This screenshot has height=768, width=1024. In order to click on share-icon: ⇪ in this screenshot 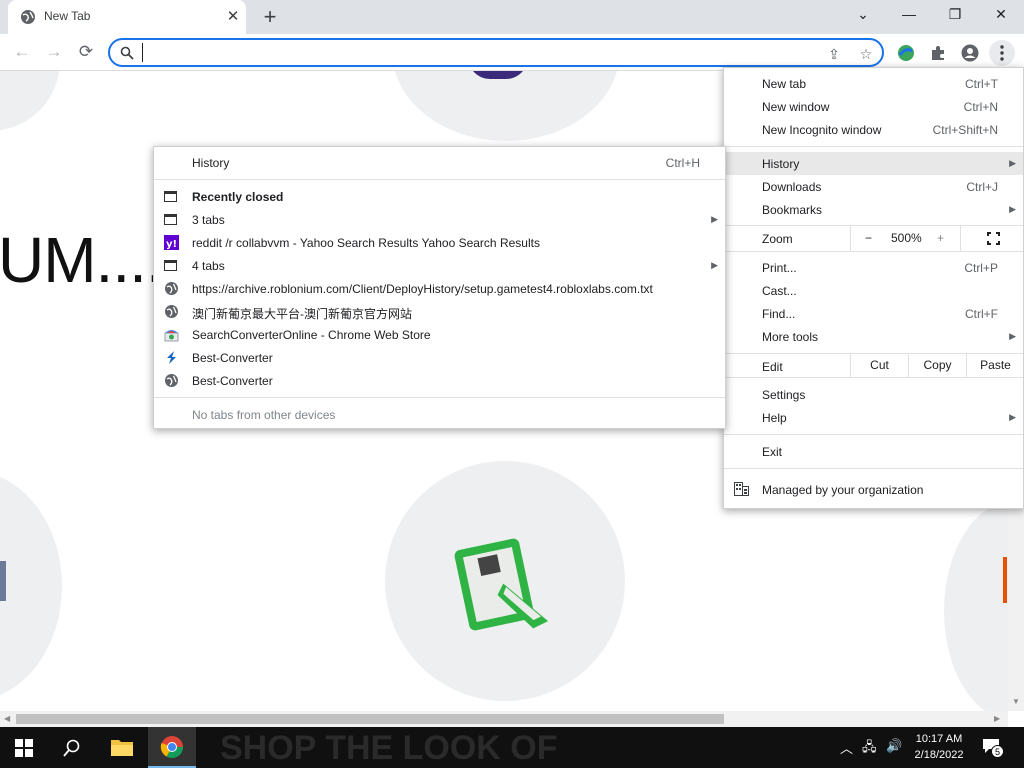, I will do `click(834, 54)`.